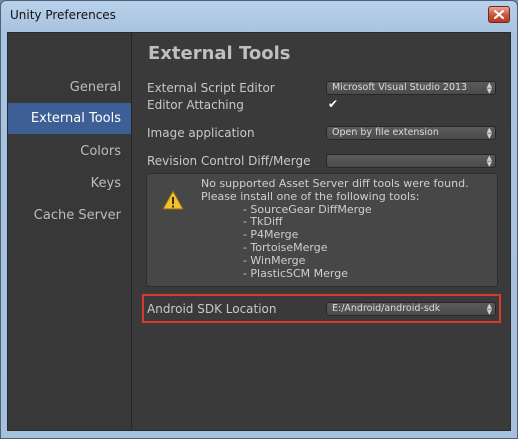  What do you see at coordinates (385, 132) in the screenshot?
I see `image-application-value: Open by file extension` at bounding box center [385, 132].